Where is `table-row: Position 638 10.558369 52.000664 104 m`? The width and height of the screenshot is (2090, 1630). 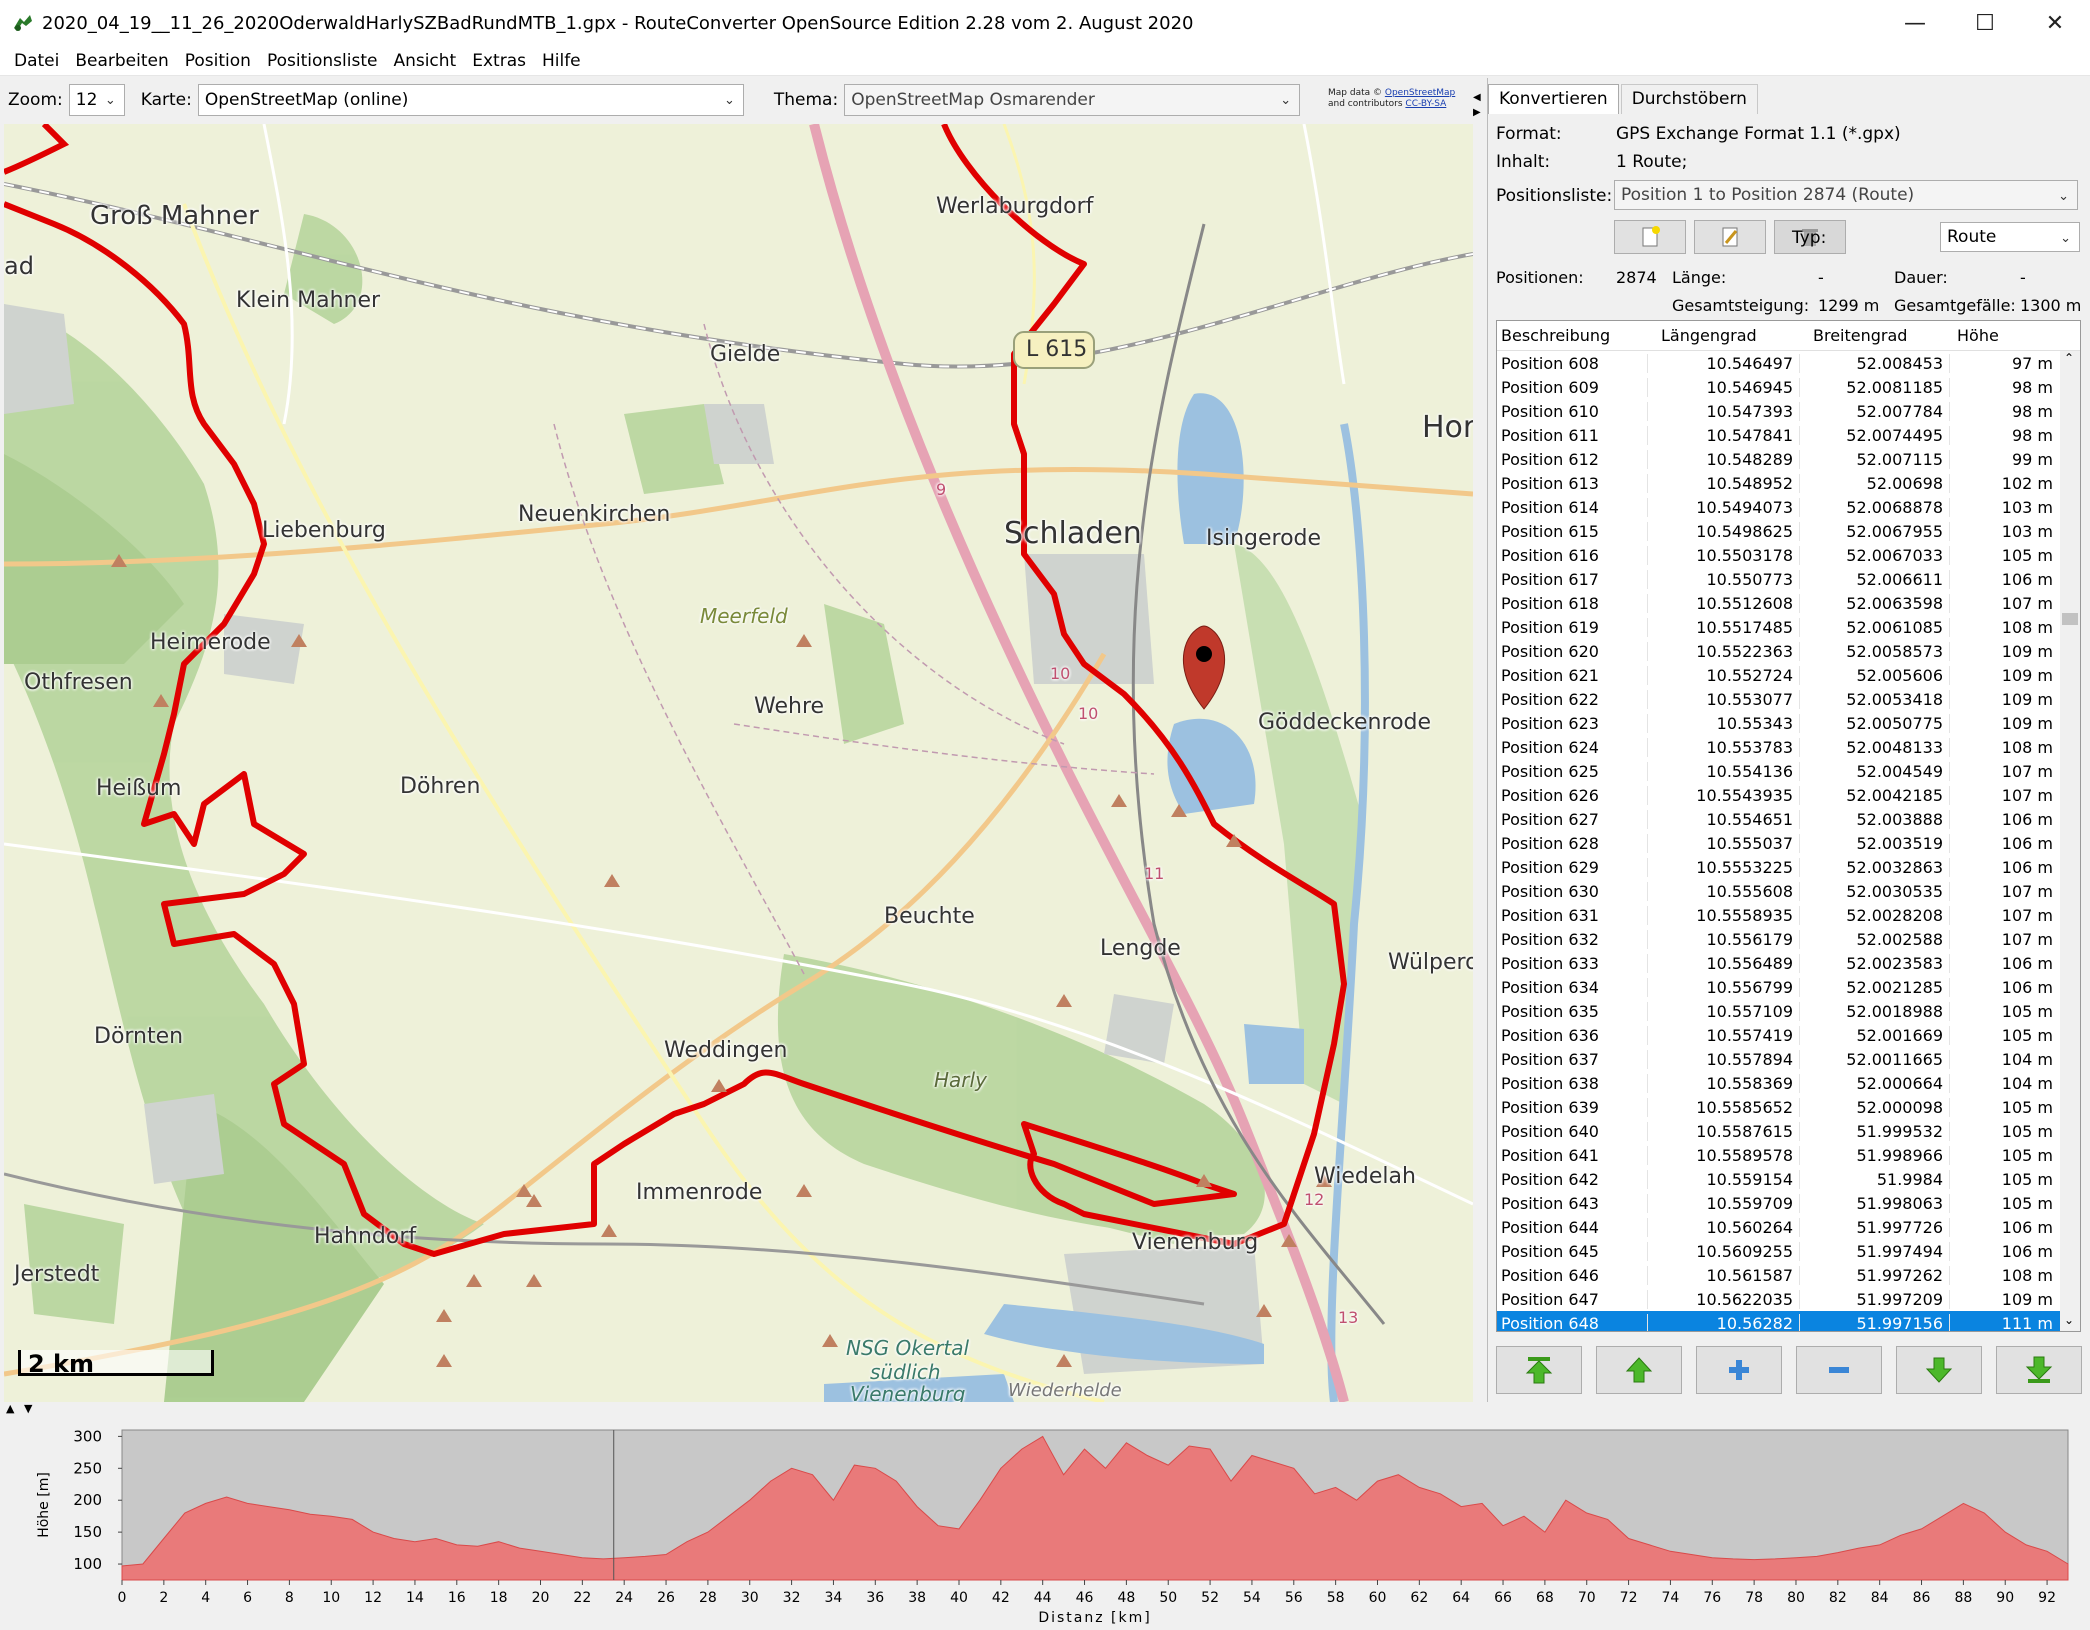
table-row: Position 638 10.558369 52.000664 104 m is located at coordinates (1788, 1083).